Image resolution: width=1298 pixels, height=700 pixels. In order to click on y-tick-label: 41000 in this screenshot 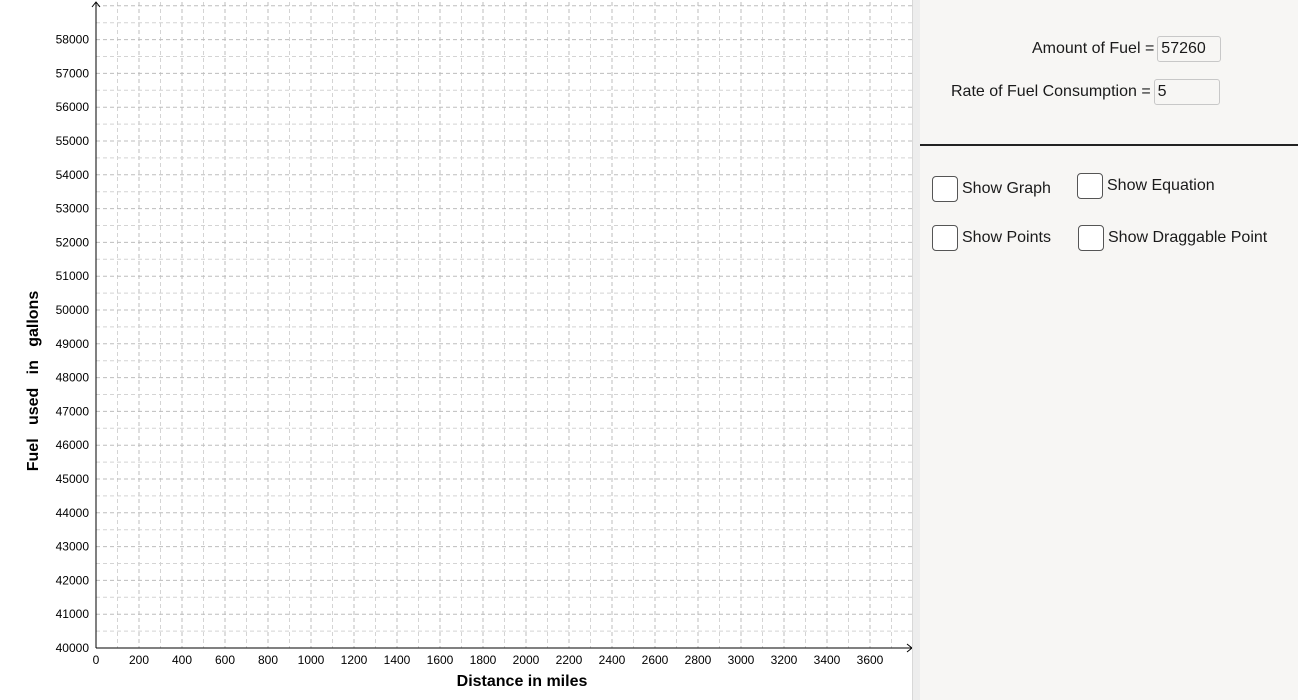, I will do `click(73, 614)`.